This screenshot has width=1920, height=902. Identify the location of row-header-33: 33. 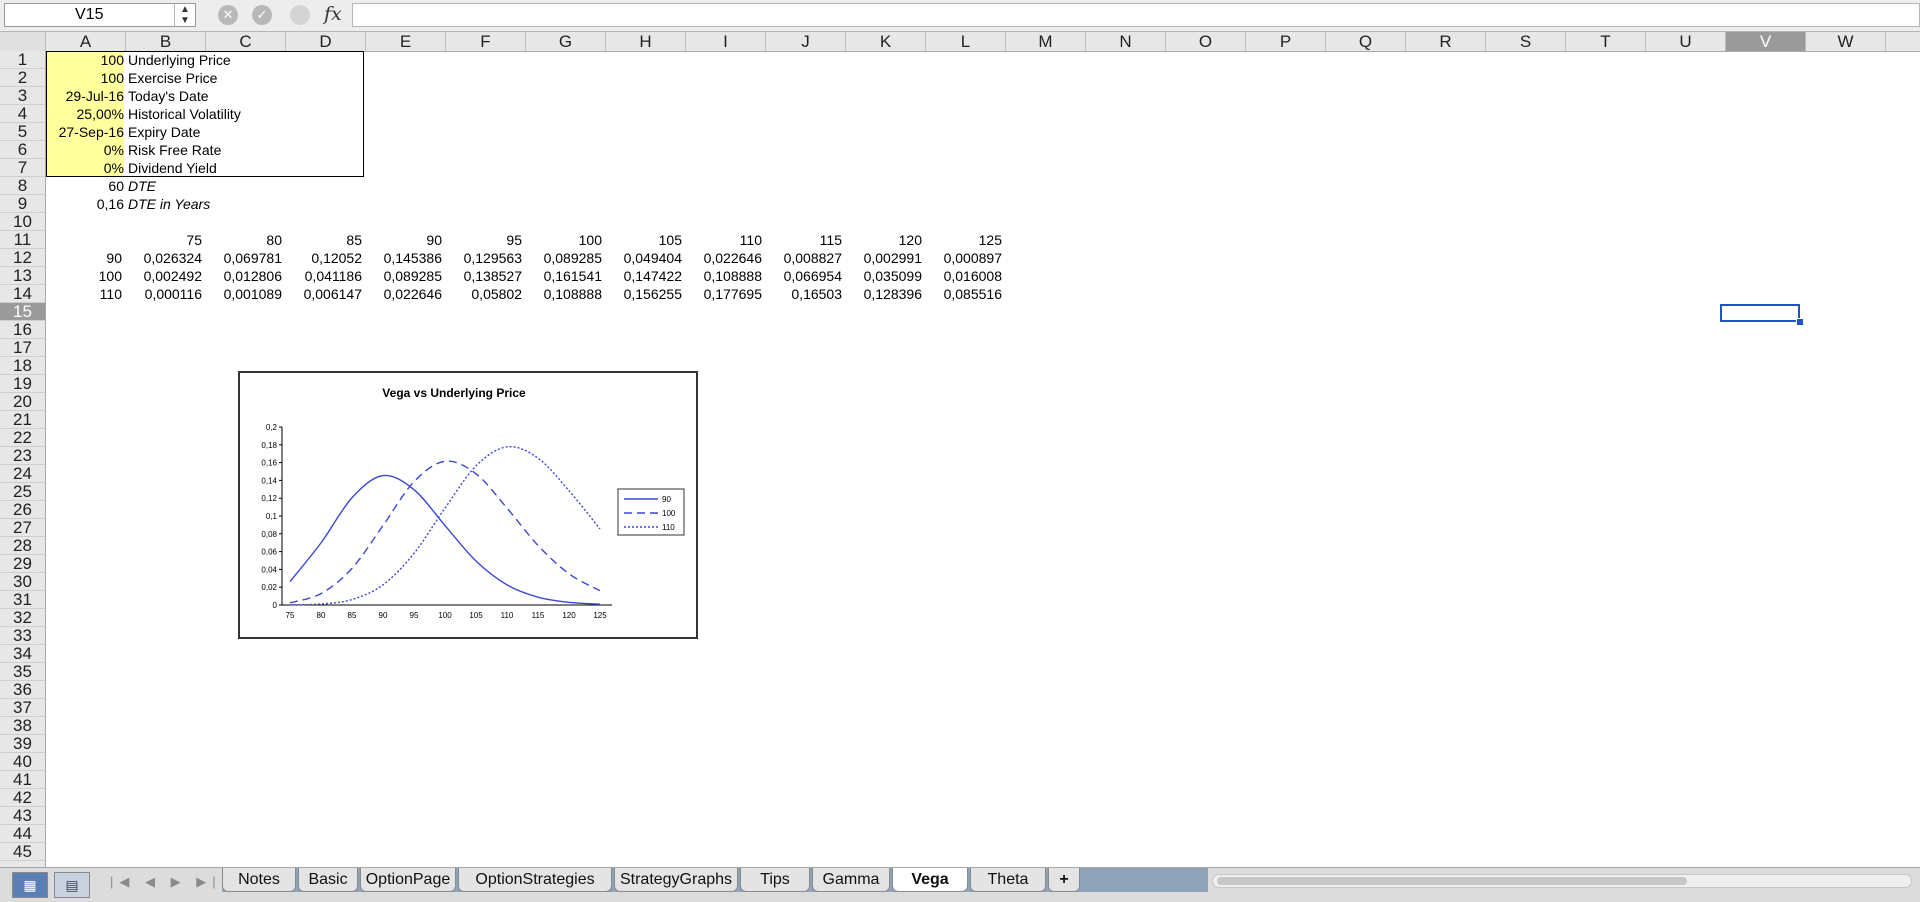
(22, 636).